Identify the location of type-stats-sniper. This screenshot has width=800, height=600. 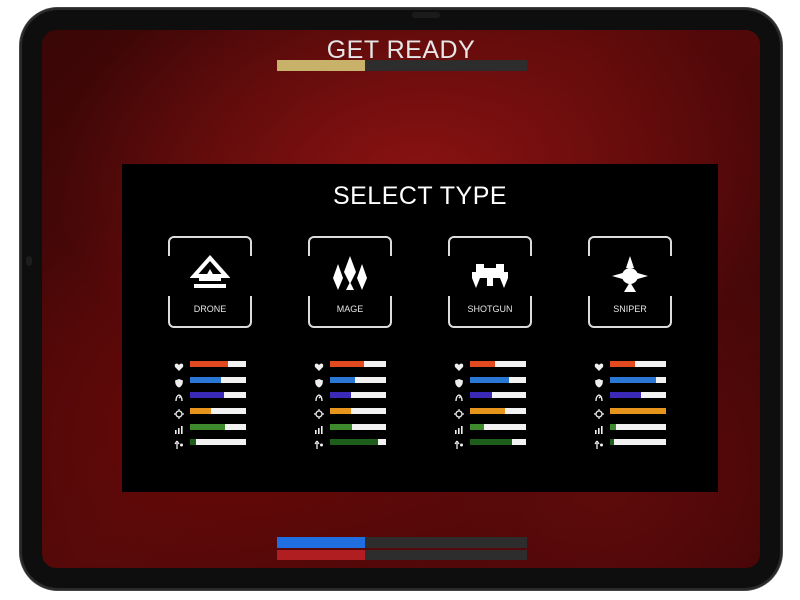
(634, 405).